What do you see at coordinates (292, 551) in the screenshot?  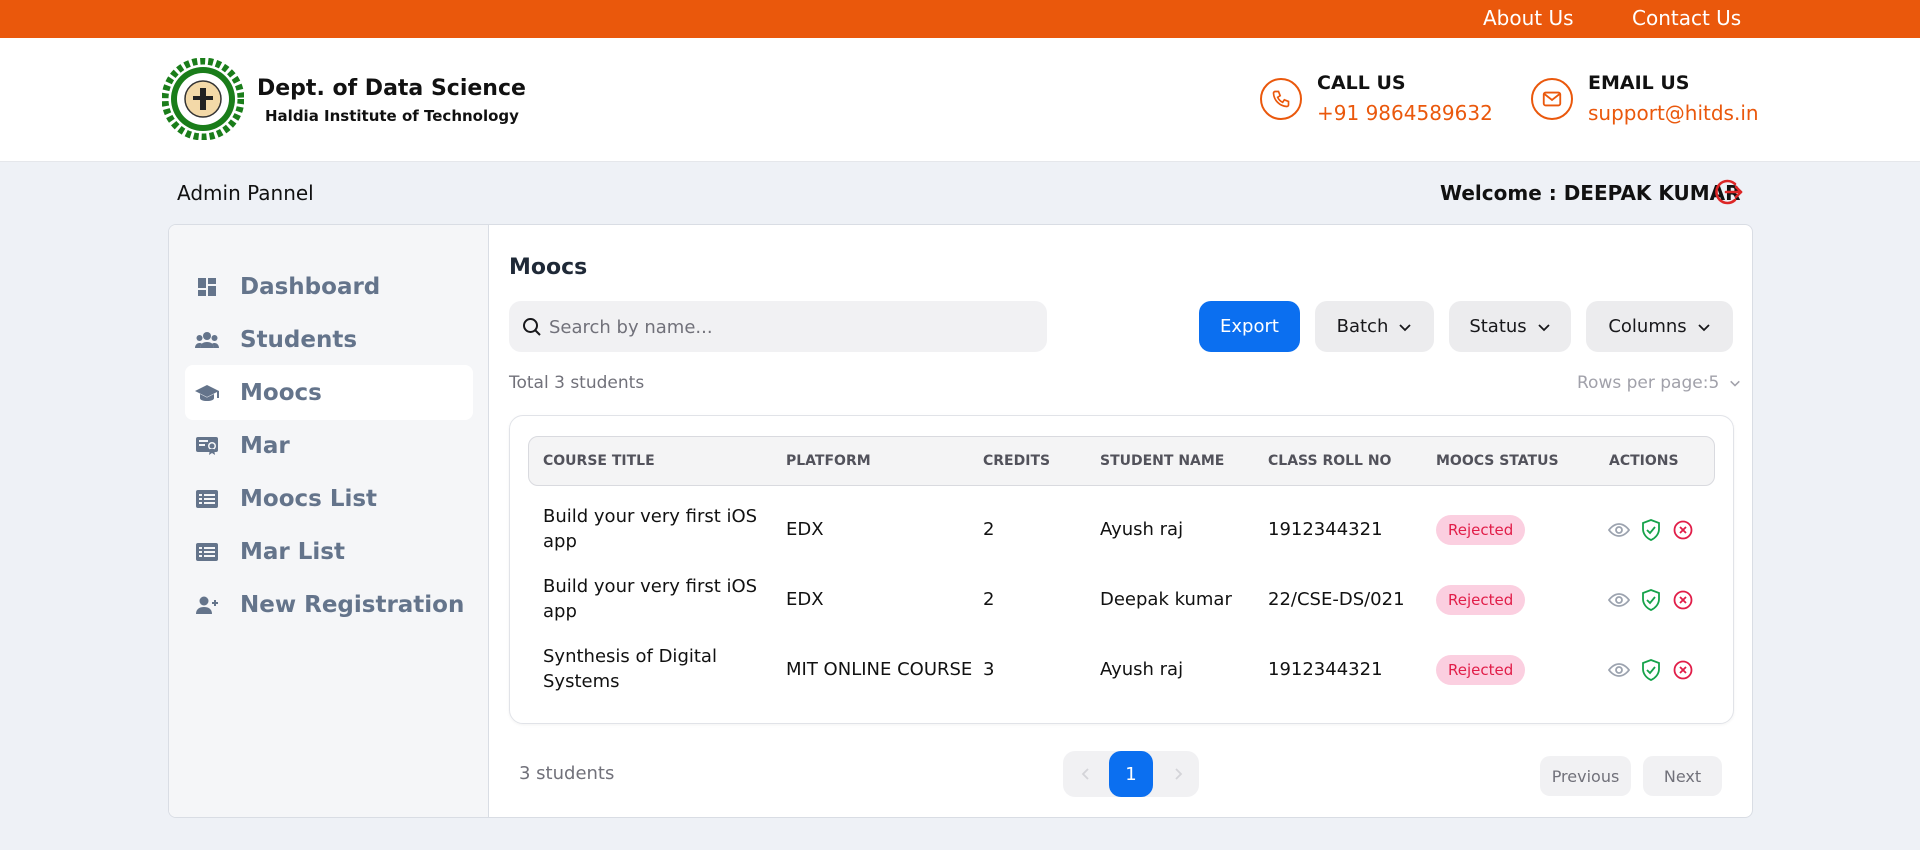 I see `sidebar-item-label: Mar List` at bounding box center [292, 551].